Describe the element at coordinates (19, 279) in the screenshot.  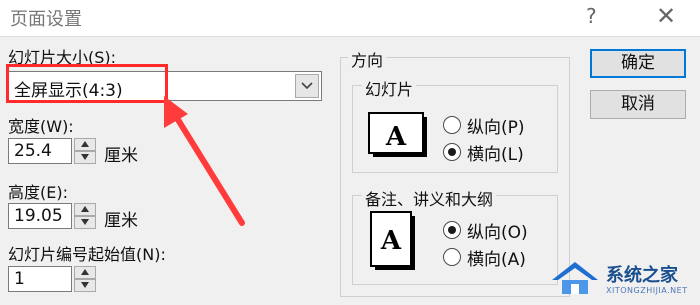
I see `start-number-value: 1` at that location.